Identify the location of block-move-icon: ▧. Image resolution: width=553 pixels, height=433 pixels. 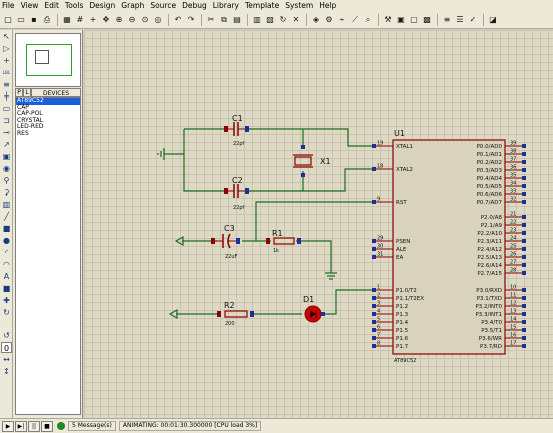
(270, 20).